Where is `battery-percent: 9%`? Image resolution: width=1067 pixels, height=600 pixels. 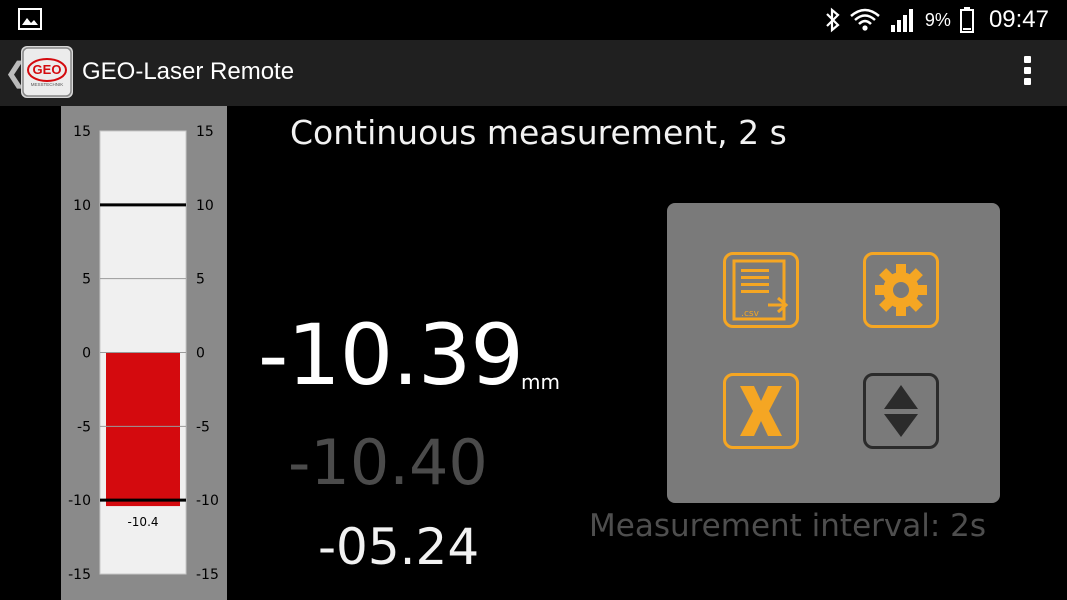 battery-percent: 9% is located at coordinates (937, 19).